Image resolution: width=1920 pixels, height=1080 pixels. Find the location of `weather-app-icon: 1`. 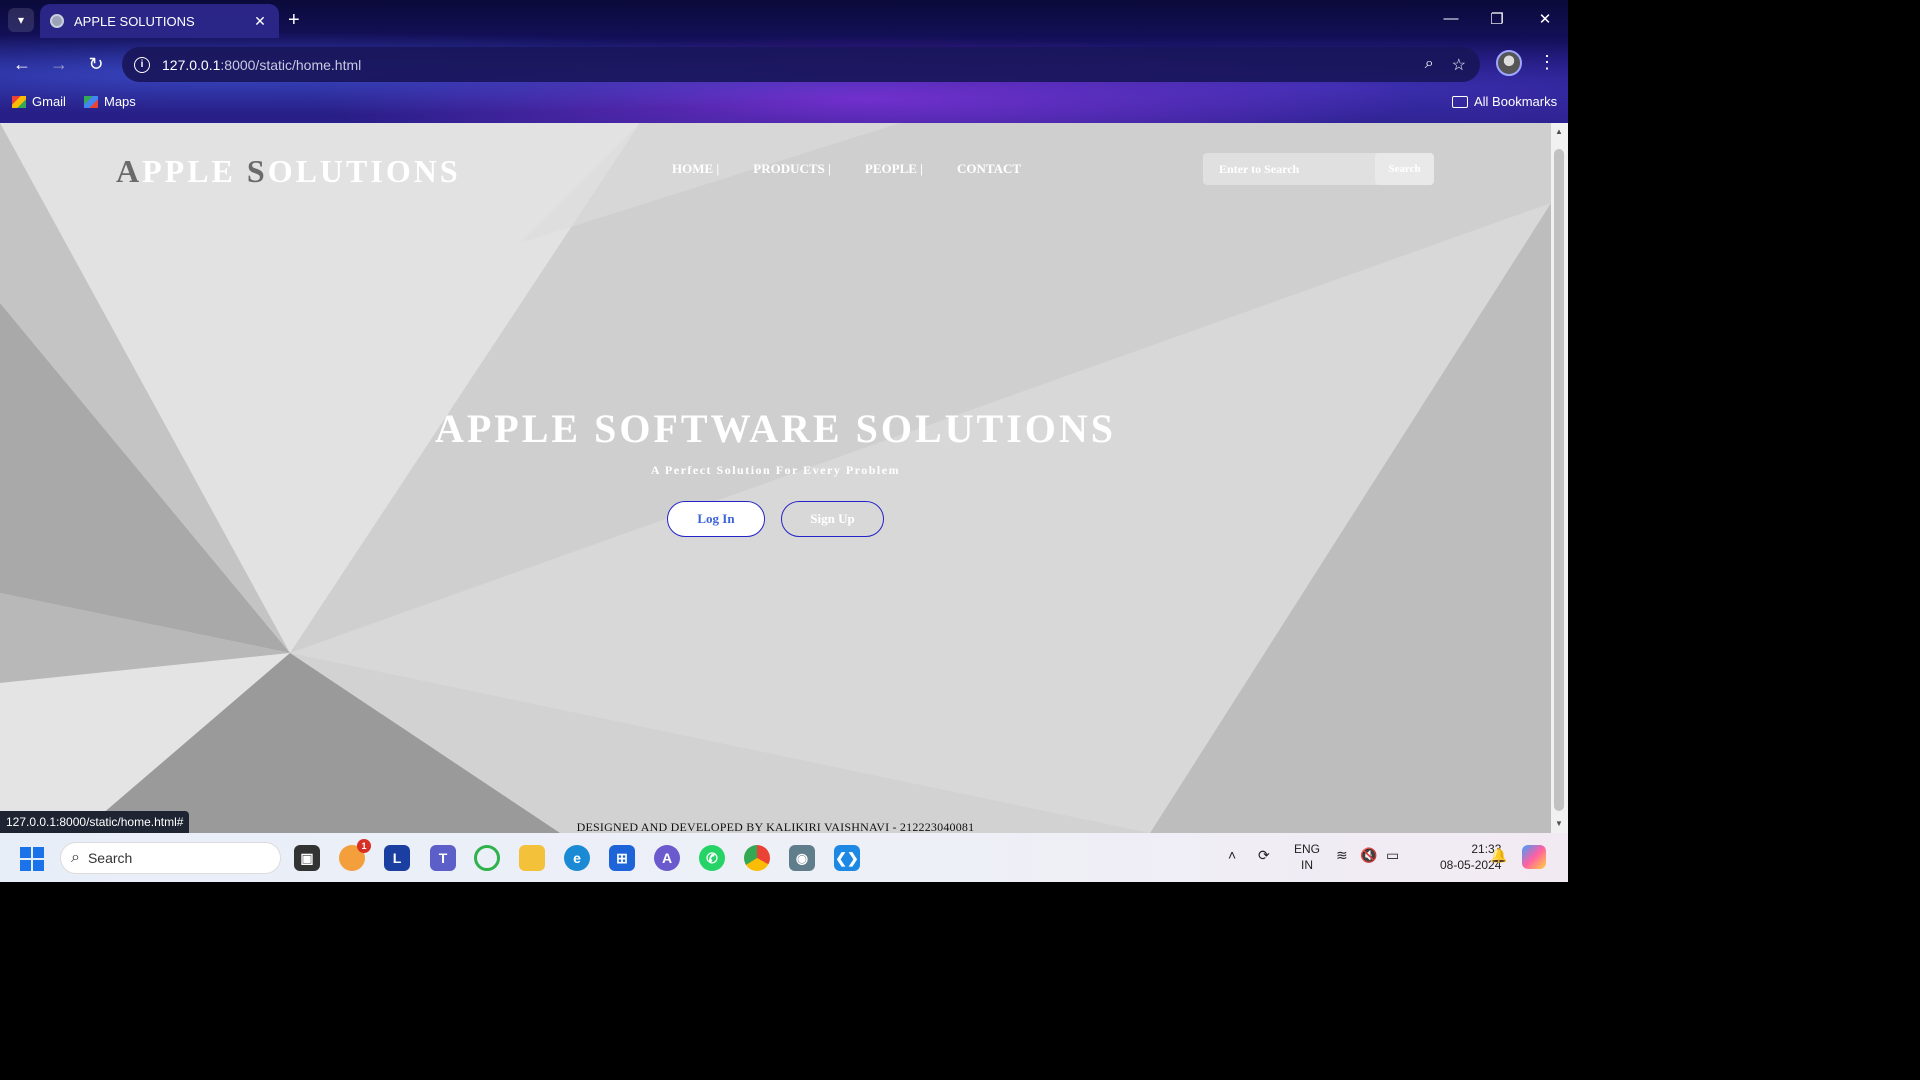

weather-app-icon: 1 is located at coordinates (355, 855).